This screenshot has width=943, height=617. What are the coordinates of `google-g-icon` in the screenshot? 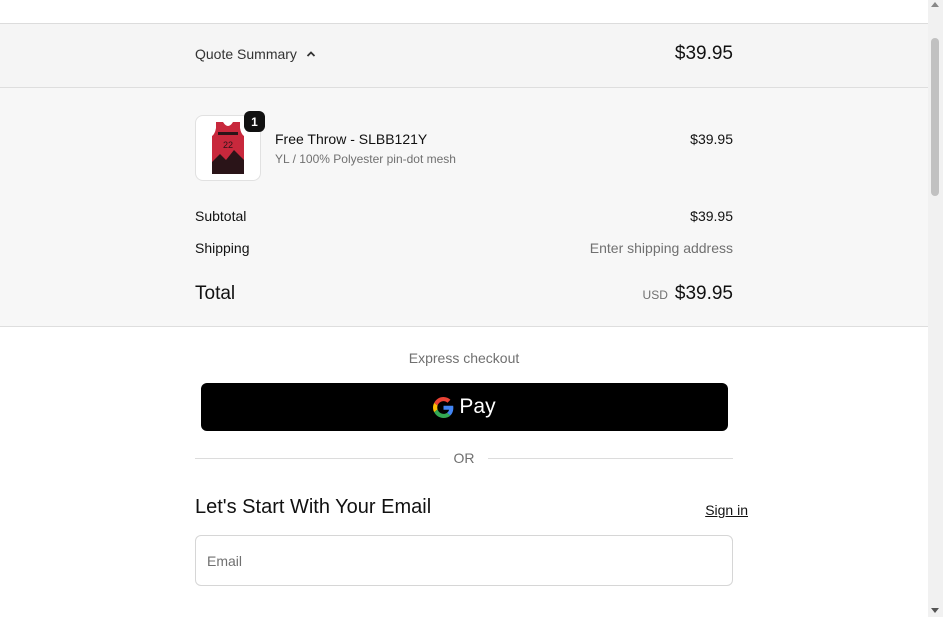 It's located at (443, 407).